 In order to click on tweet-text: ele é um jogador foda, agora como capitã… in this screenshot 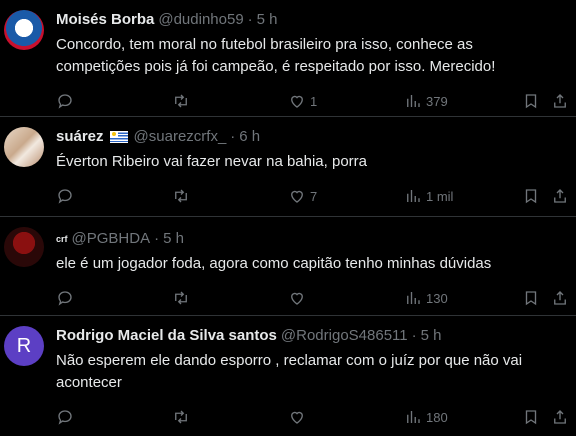, I will do `click(274, 263)`.